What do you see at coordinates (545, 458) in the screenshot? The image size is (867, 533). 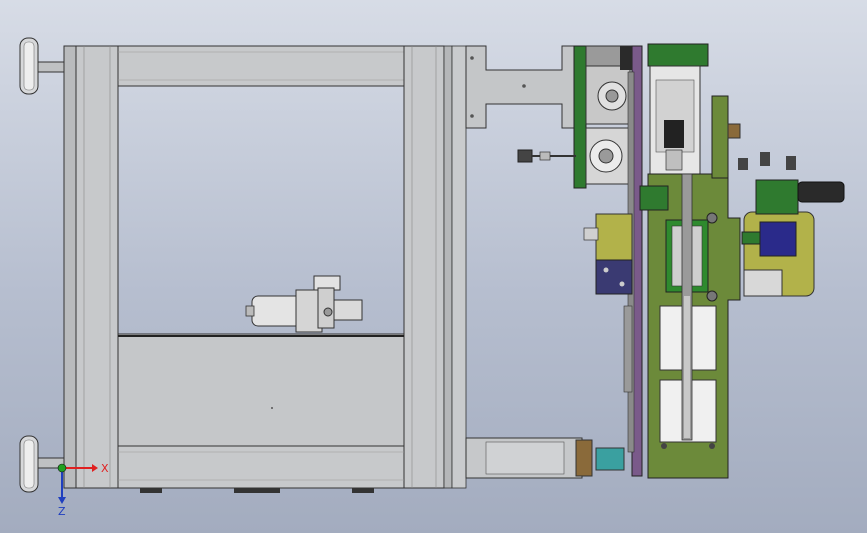 I see `bottom-cylinder` at bounding box center [545, 458].